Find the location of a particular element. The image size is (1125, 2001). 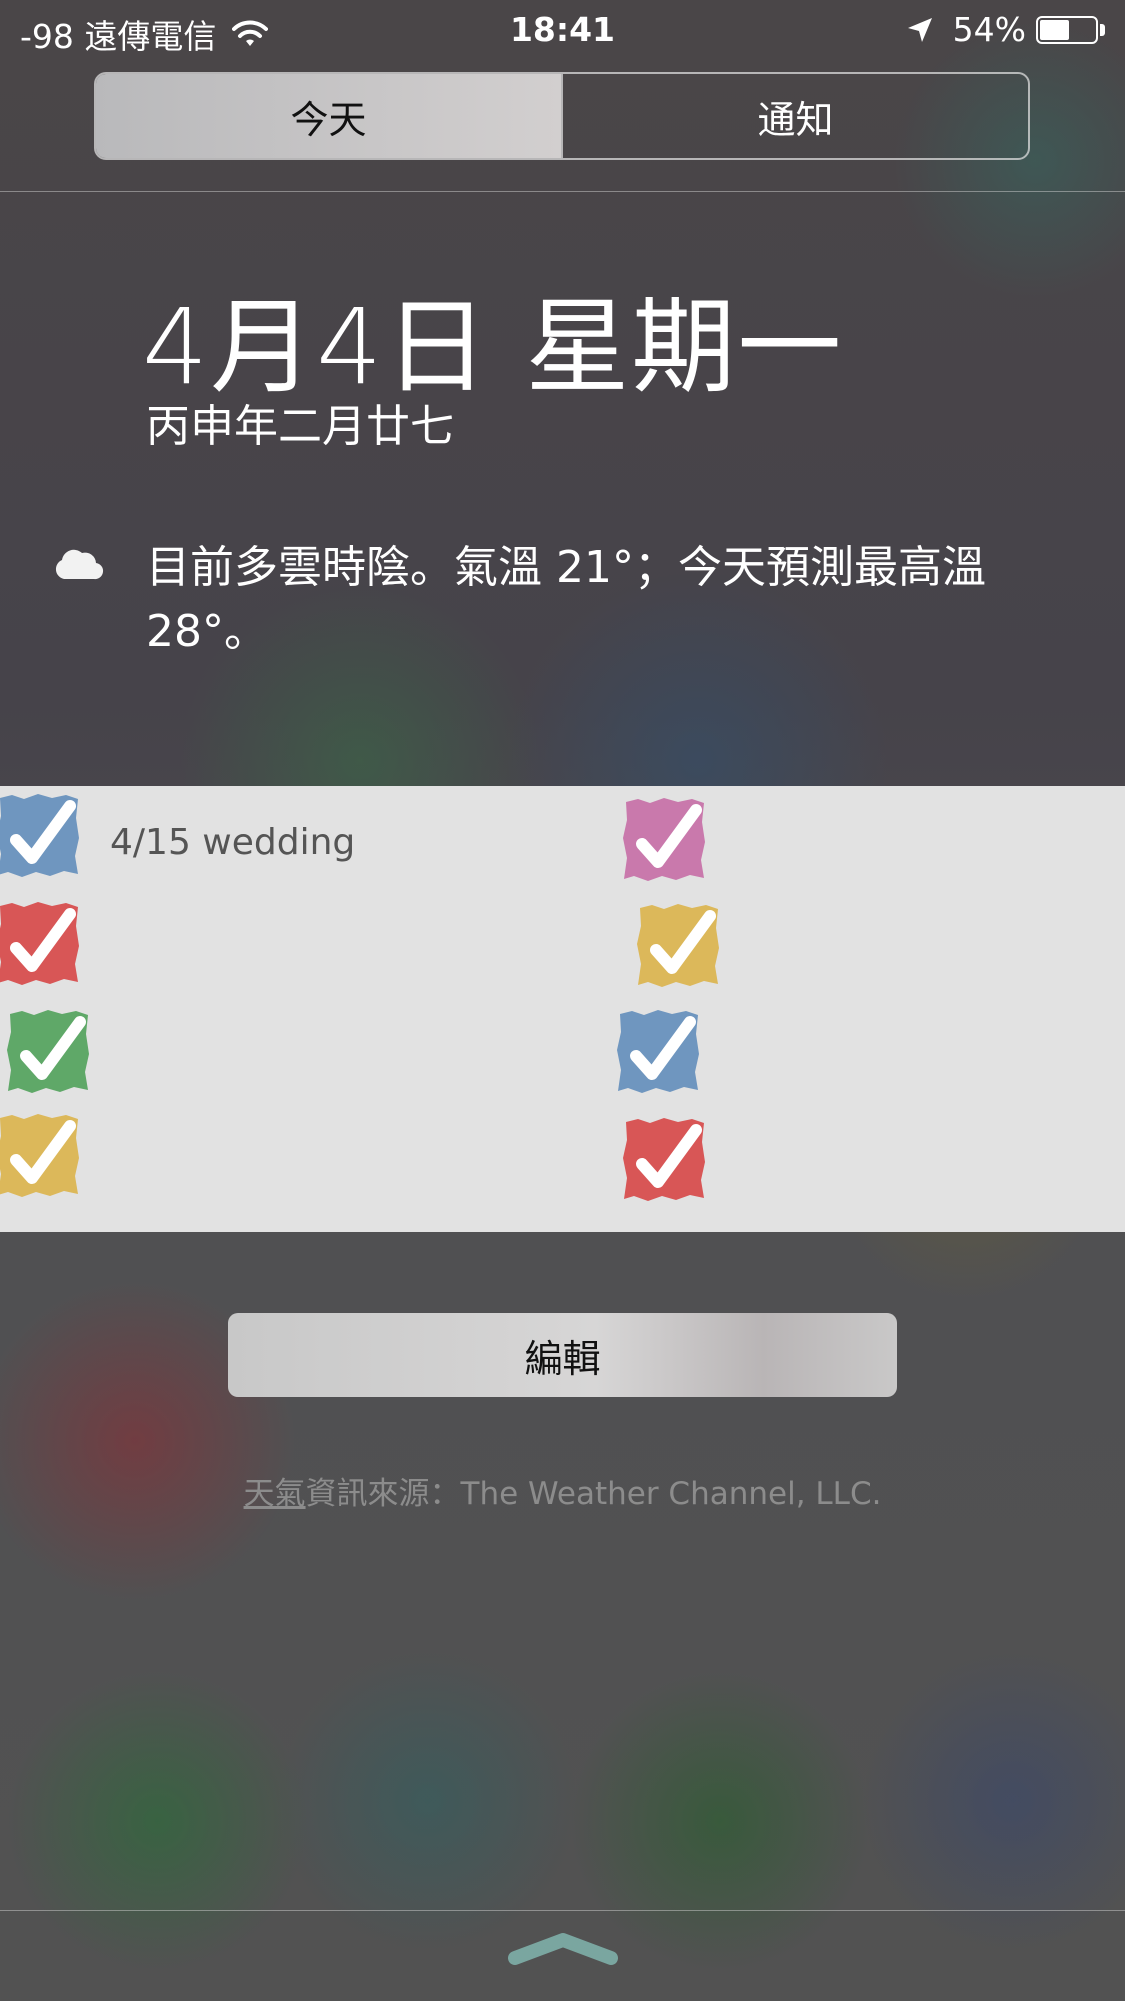

lunar-date: 丙申年二月廿七 is located at coordinates (300, 426).